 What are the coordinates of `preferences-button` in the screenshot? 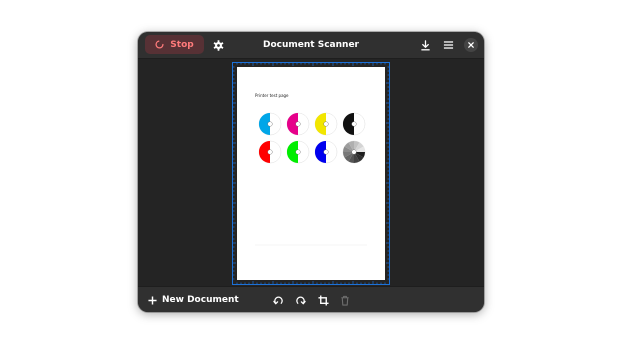 It's located at (218, 45).